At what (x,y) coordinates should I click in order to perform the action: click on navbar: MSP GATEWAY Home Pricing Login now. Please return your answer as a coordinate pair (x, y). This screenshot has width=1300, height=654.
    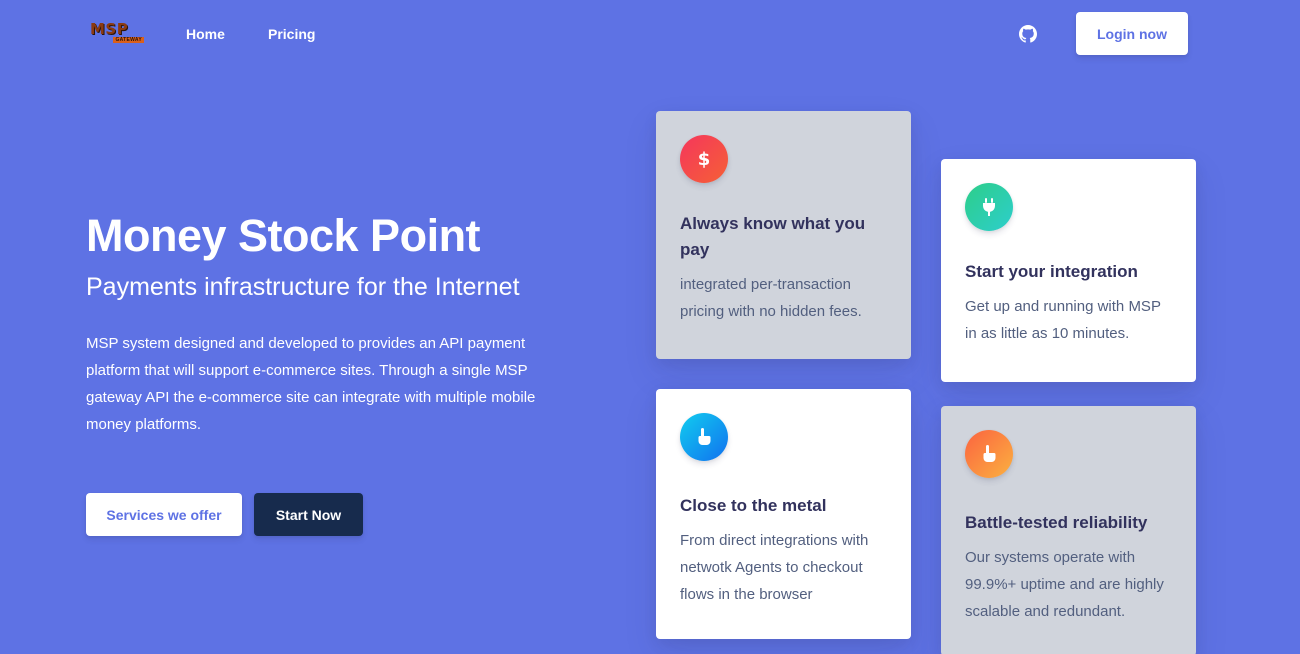
    Looking at the image, I should click on (650, 34).